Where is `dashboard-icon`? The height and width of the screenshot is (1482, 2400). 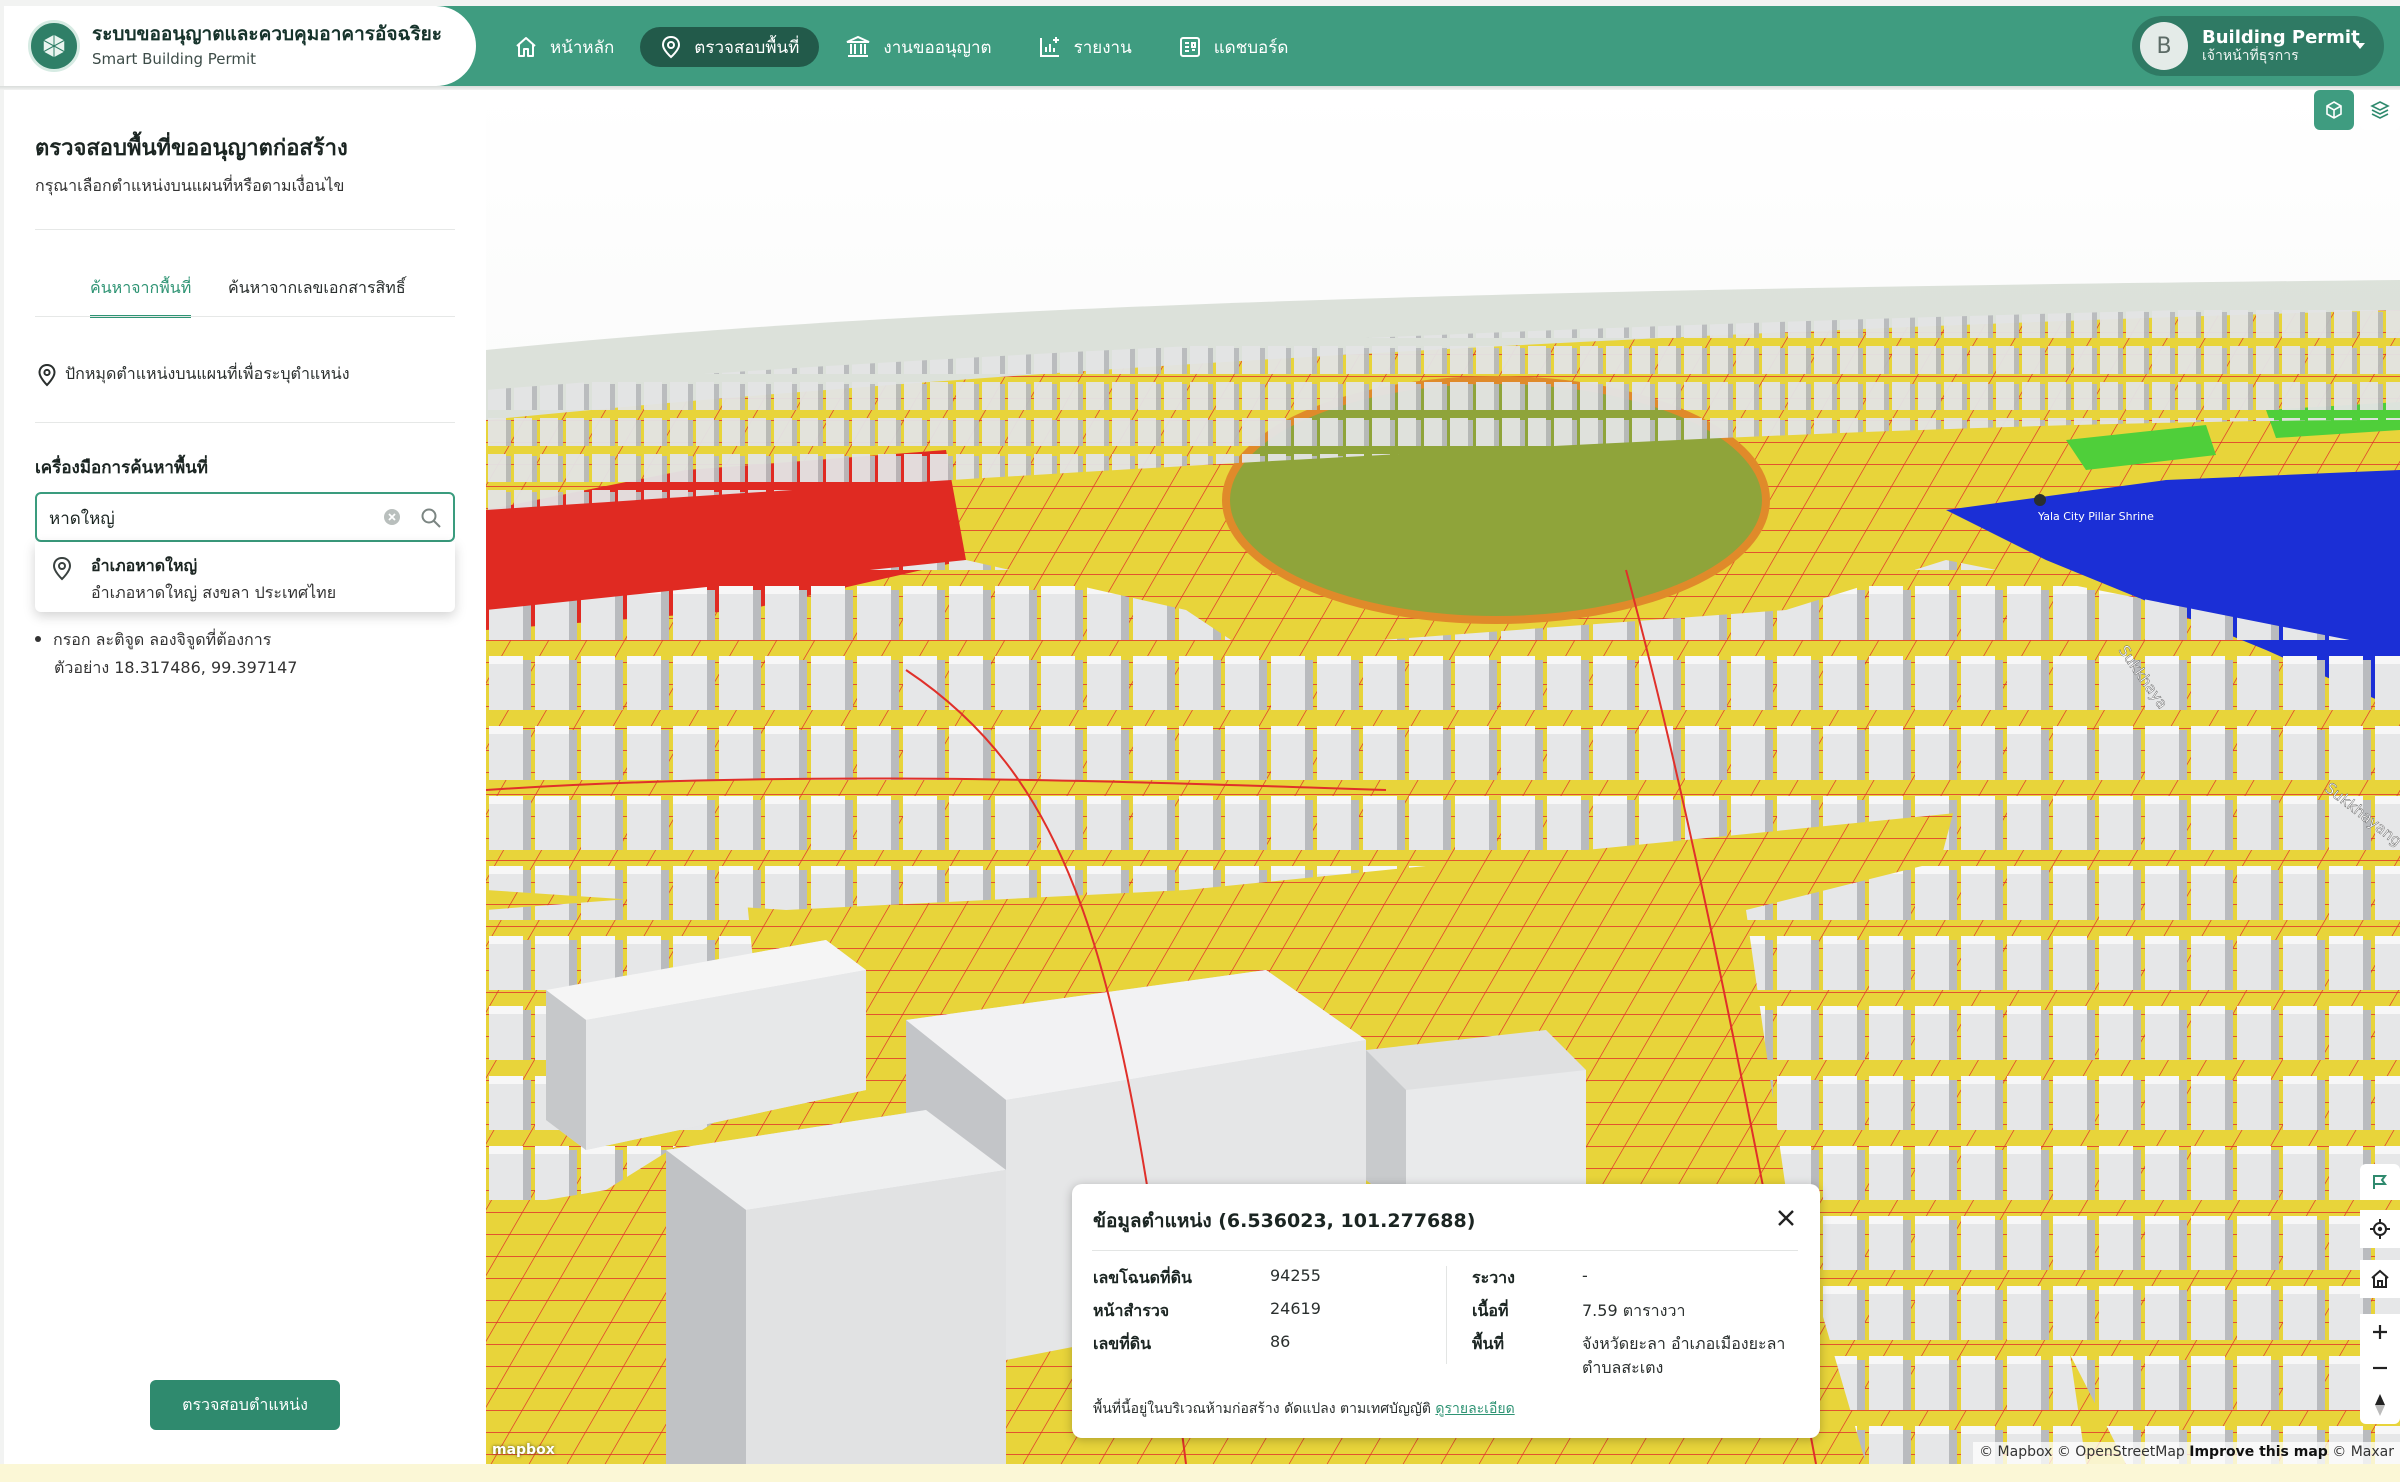
dashboard-icon is located at coordinates (1189, 47).